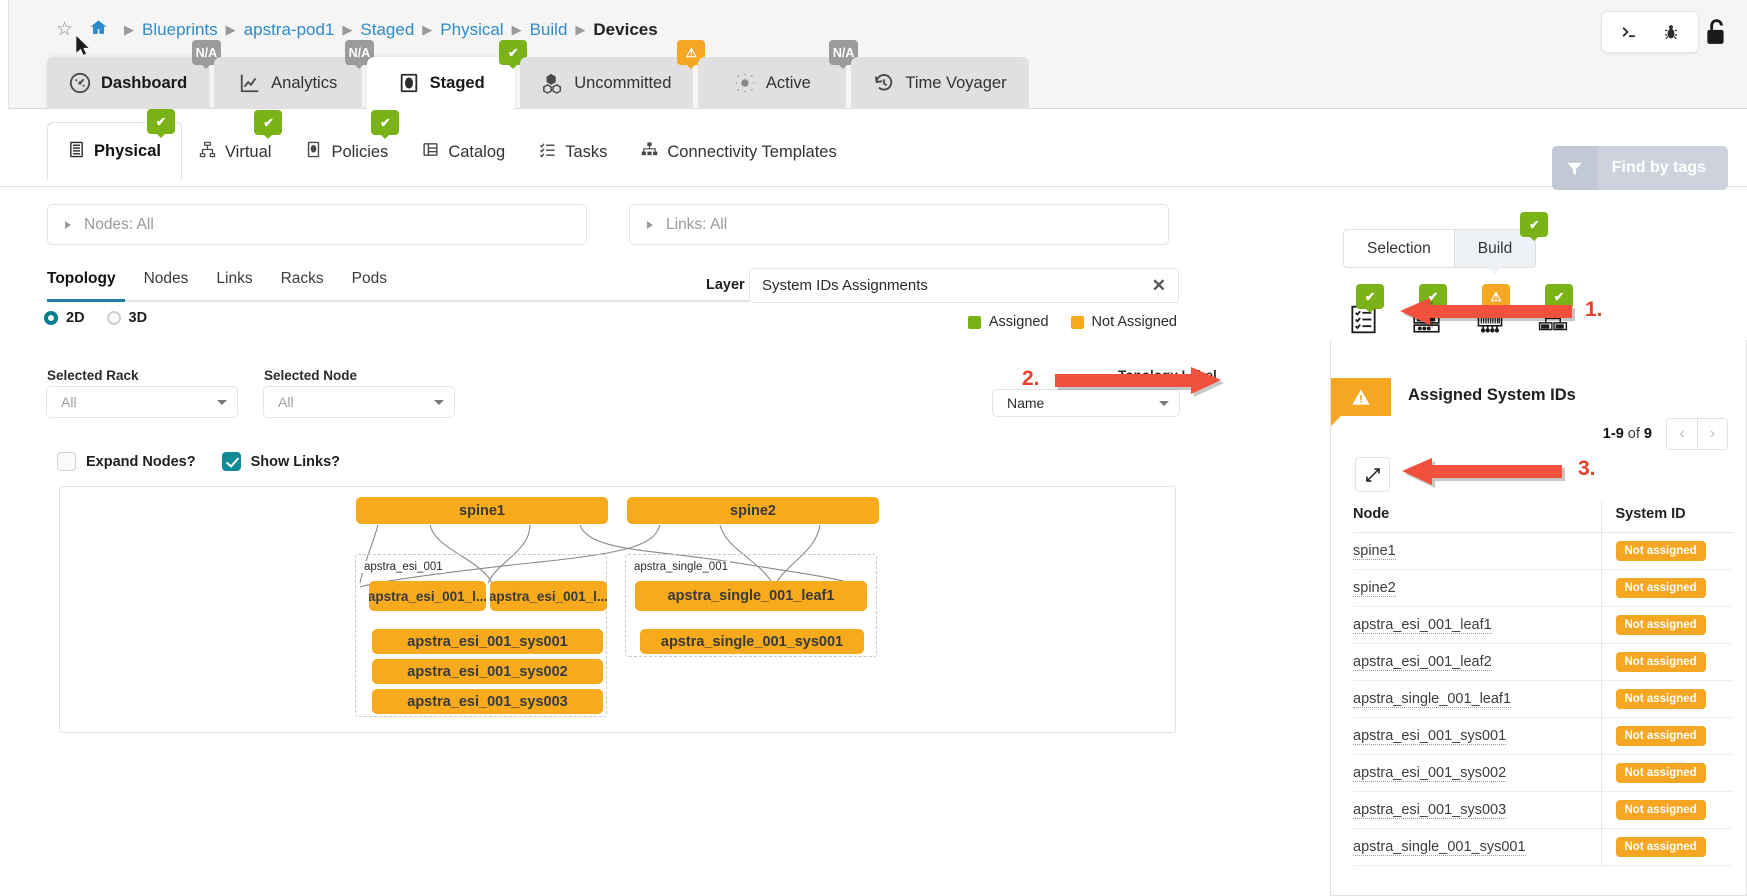  Describe the element at coordinates (317, 224) in the screenshot. I see `nodes-filter-box: Nodes: All` at that location.